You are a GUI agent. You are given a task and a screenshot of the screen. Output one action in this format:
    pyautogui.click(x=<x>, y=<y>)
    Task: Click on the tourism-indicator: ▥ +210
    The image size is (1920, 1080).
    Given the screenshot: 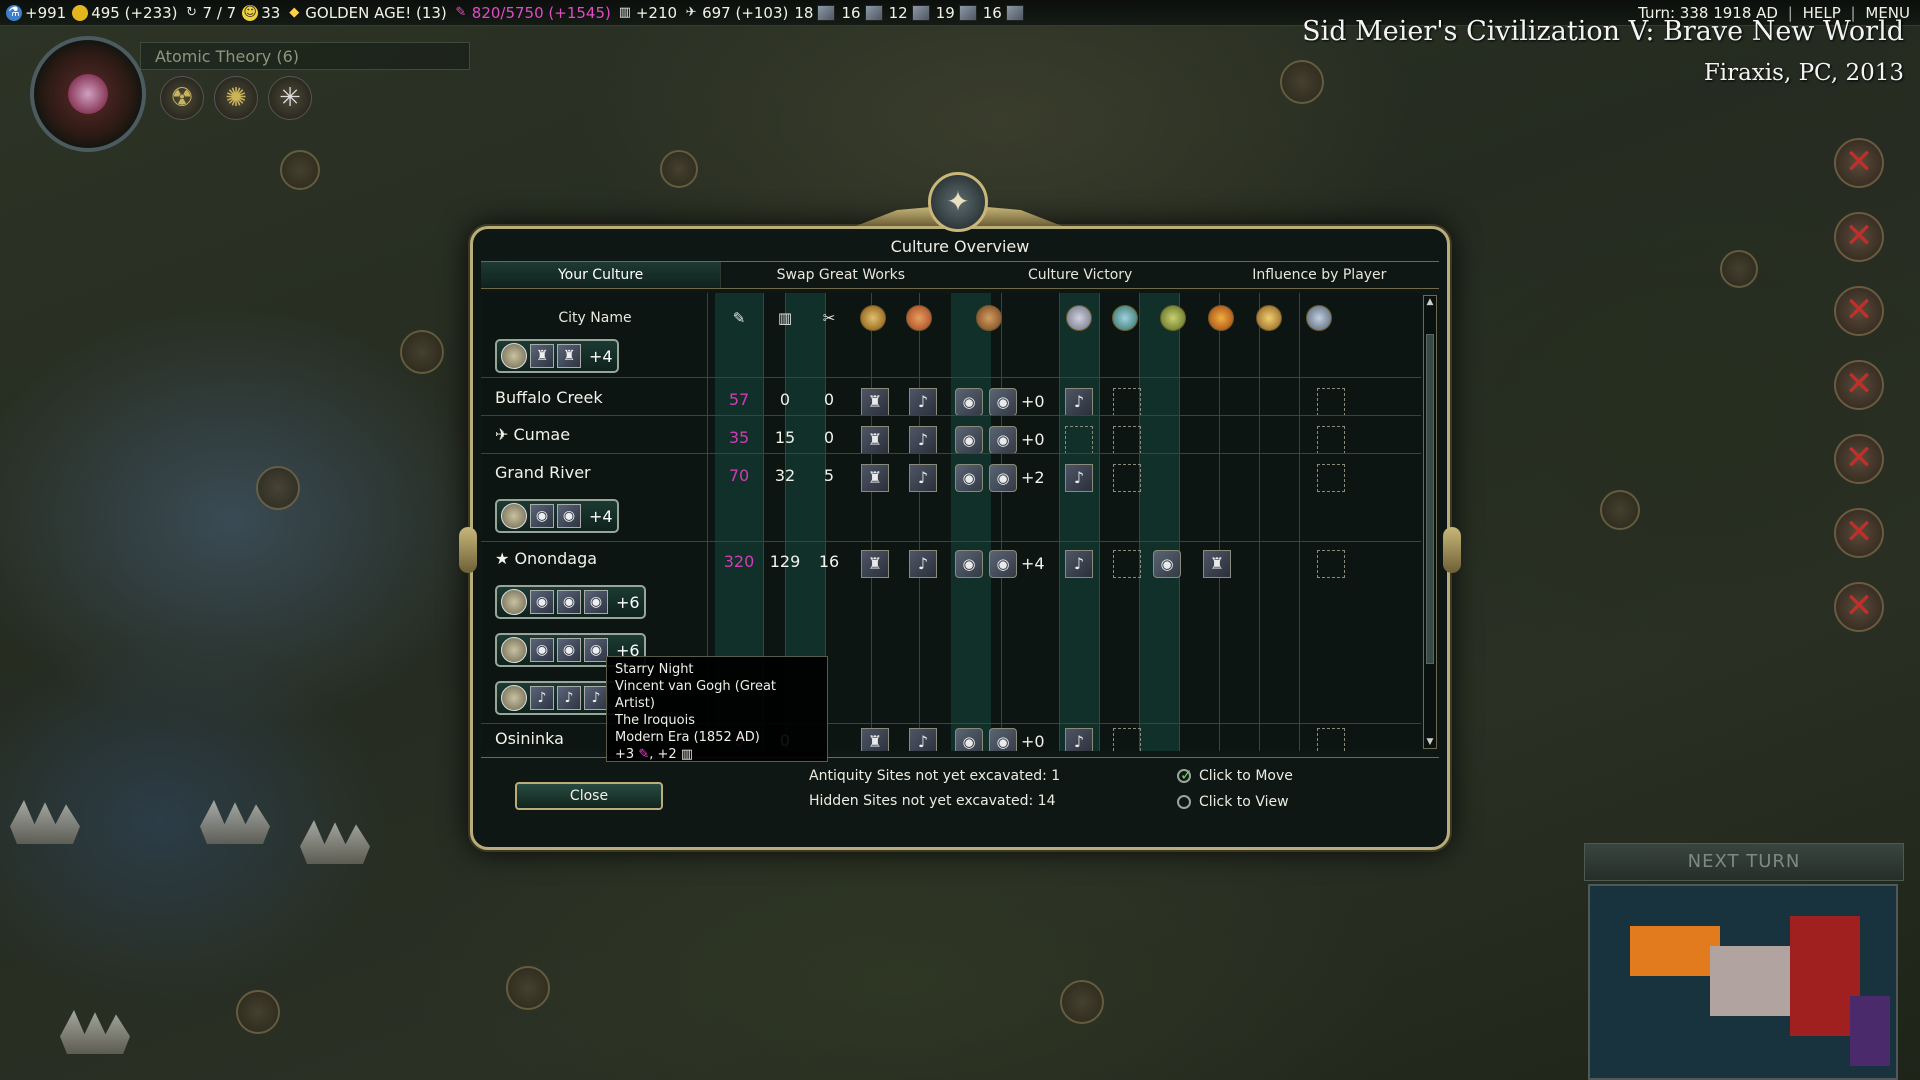 What is the action you would take?
    pyautogui.click(x=647, y=13)
    